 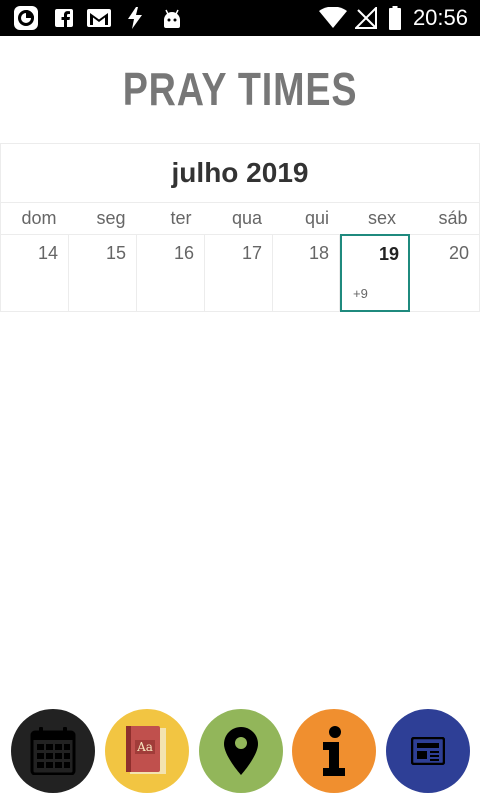 I want to click on app-title: PRAY TIMES, so click(x=240, y=89).